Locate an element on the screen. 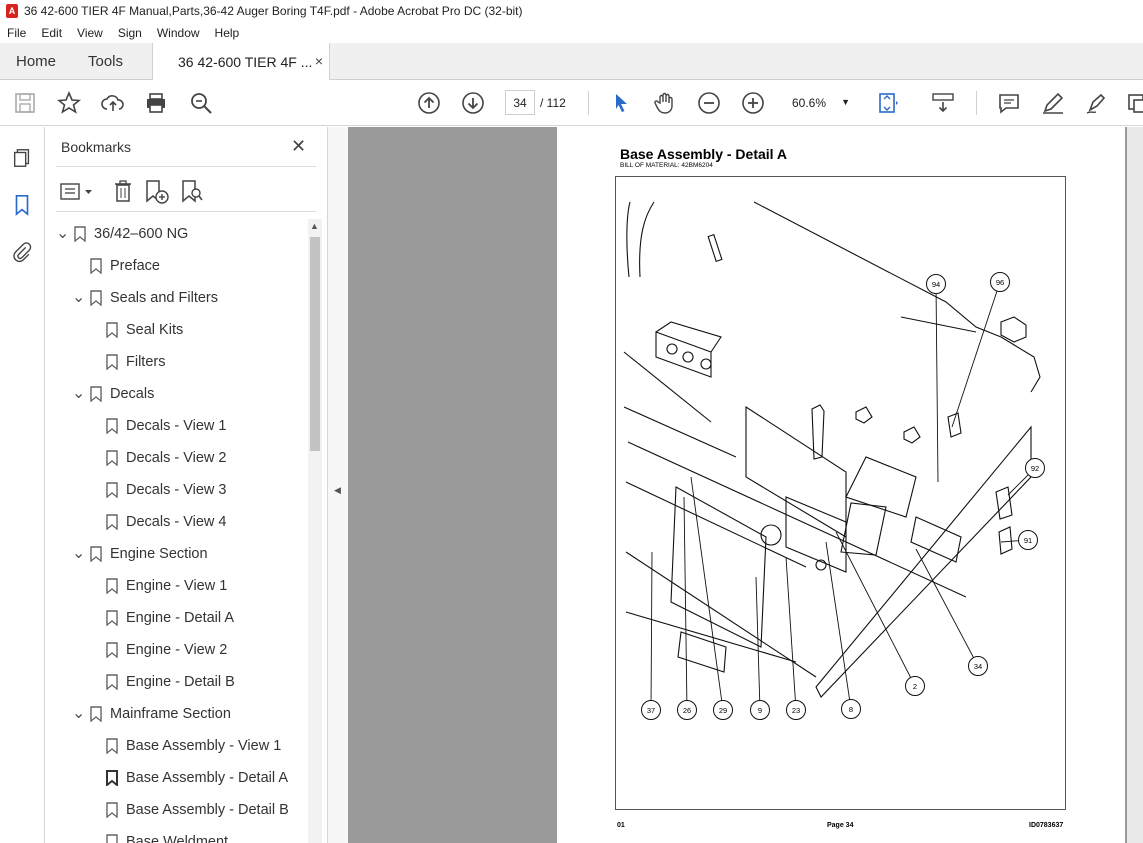 The image size is (1143, 843). star-icon is located at coordinates (69, 102).